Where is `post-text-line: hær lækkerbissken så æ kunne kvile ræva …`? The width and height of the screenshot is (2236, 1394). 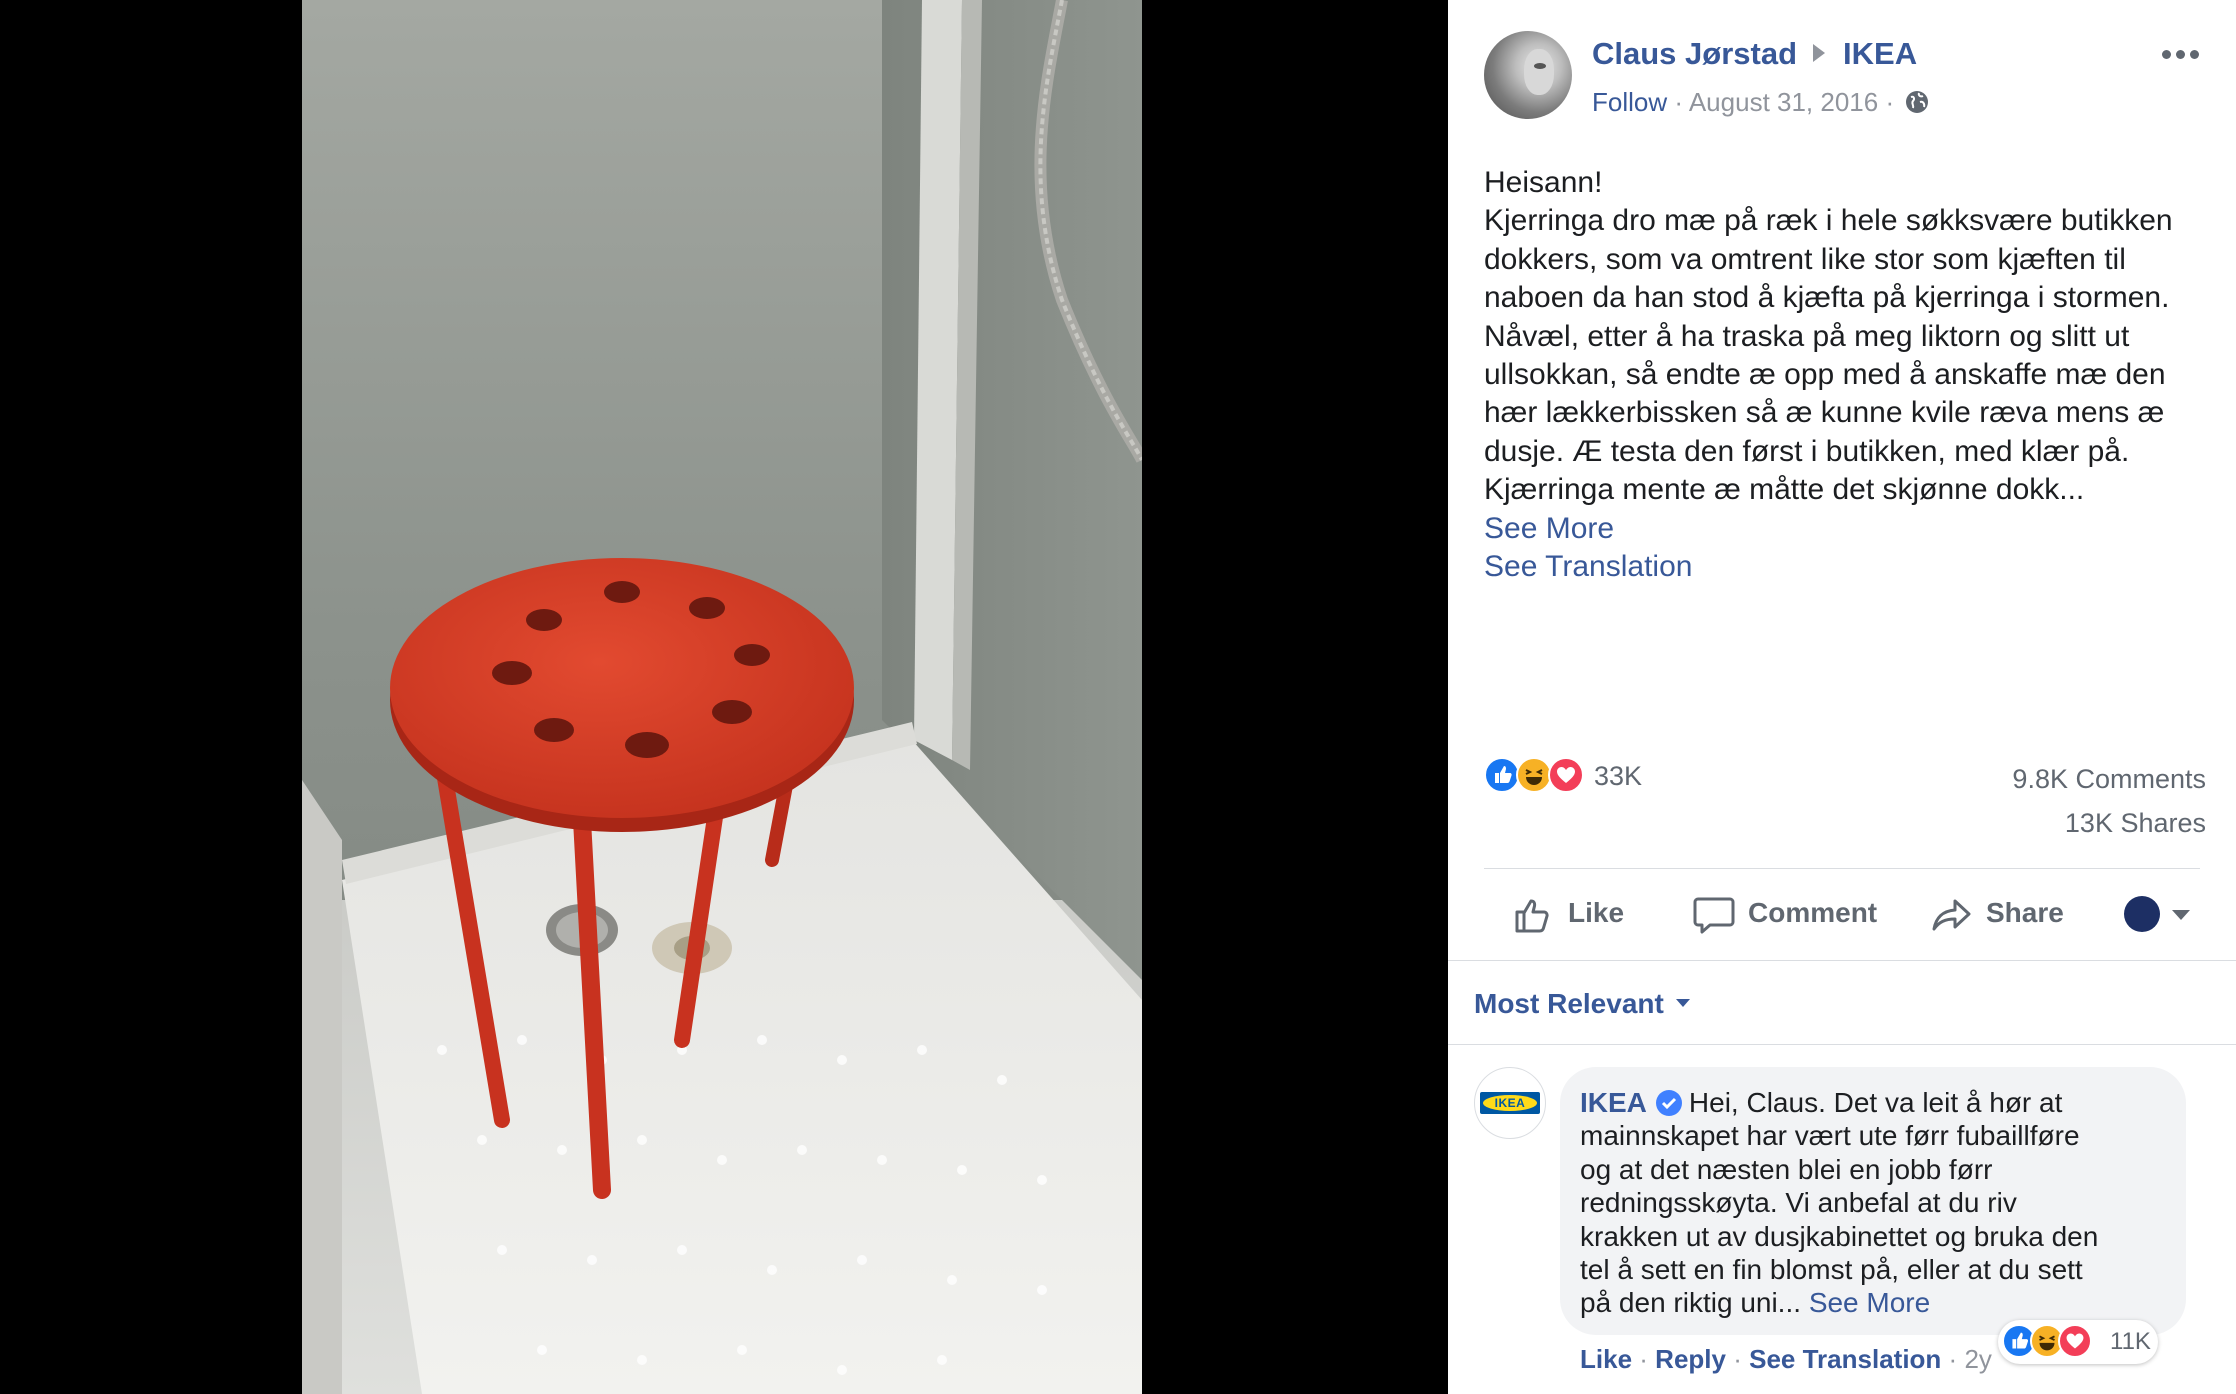 post-text-line: hær lækkerbissken så æ kunne kvile ræva … is located at coordinates (1824, 413).